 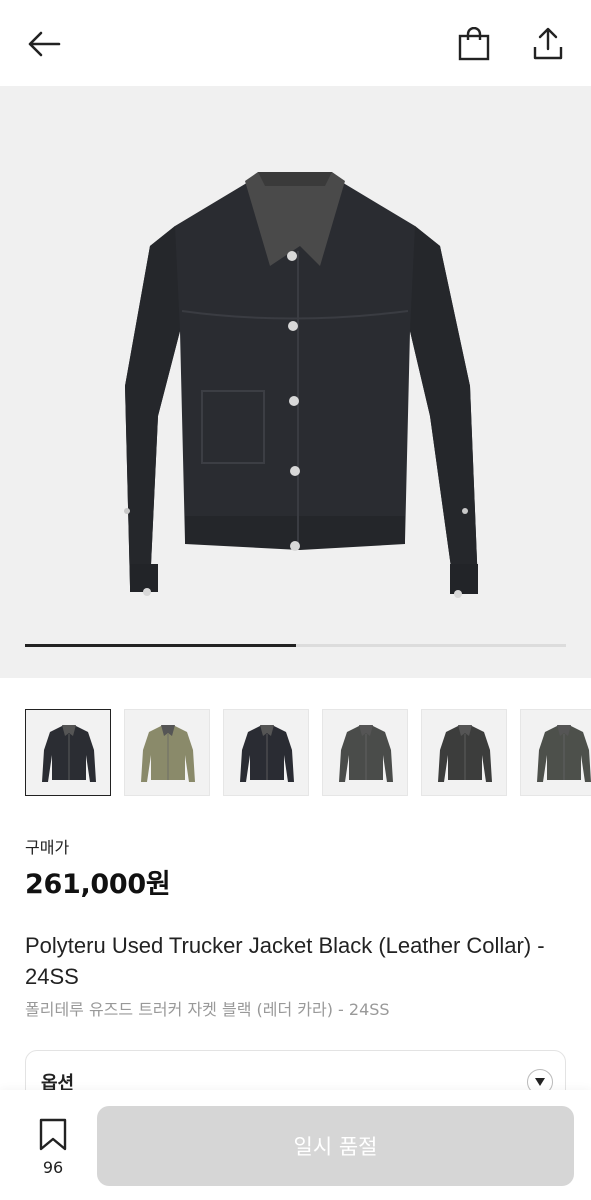 What do you see at coordinates (160, 645) in the screenshot?
I see `gallery-progress-fill` at bounding box center [160, 645].